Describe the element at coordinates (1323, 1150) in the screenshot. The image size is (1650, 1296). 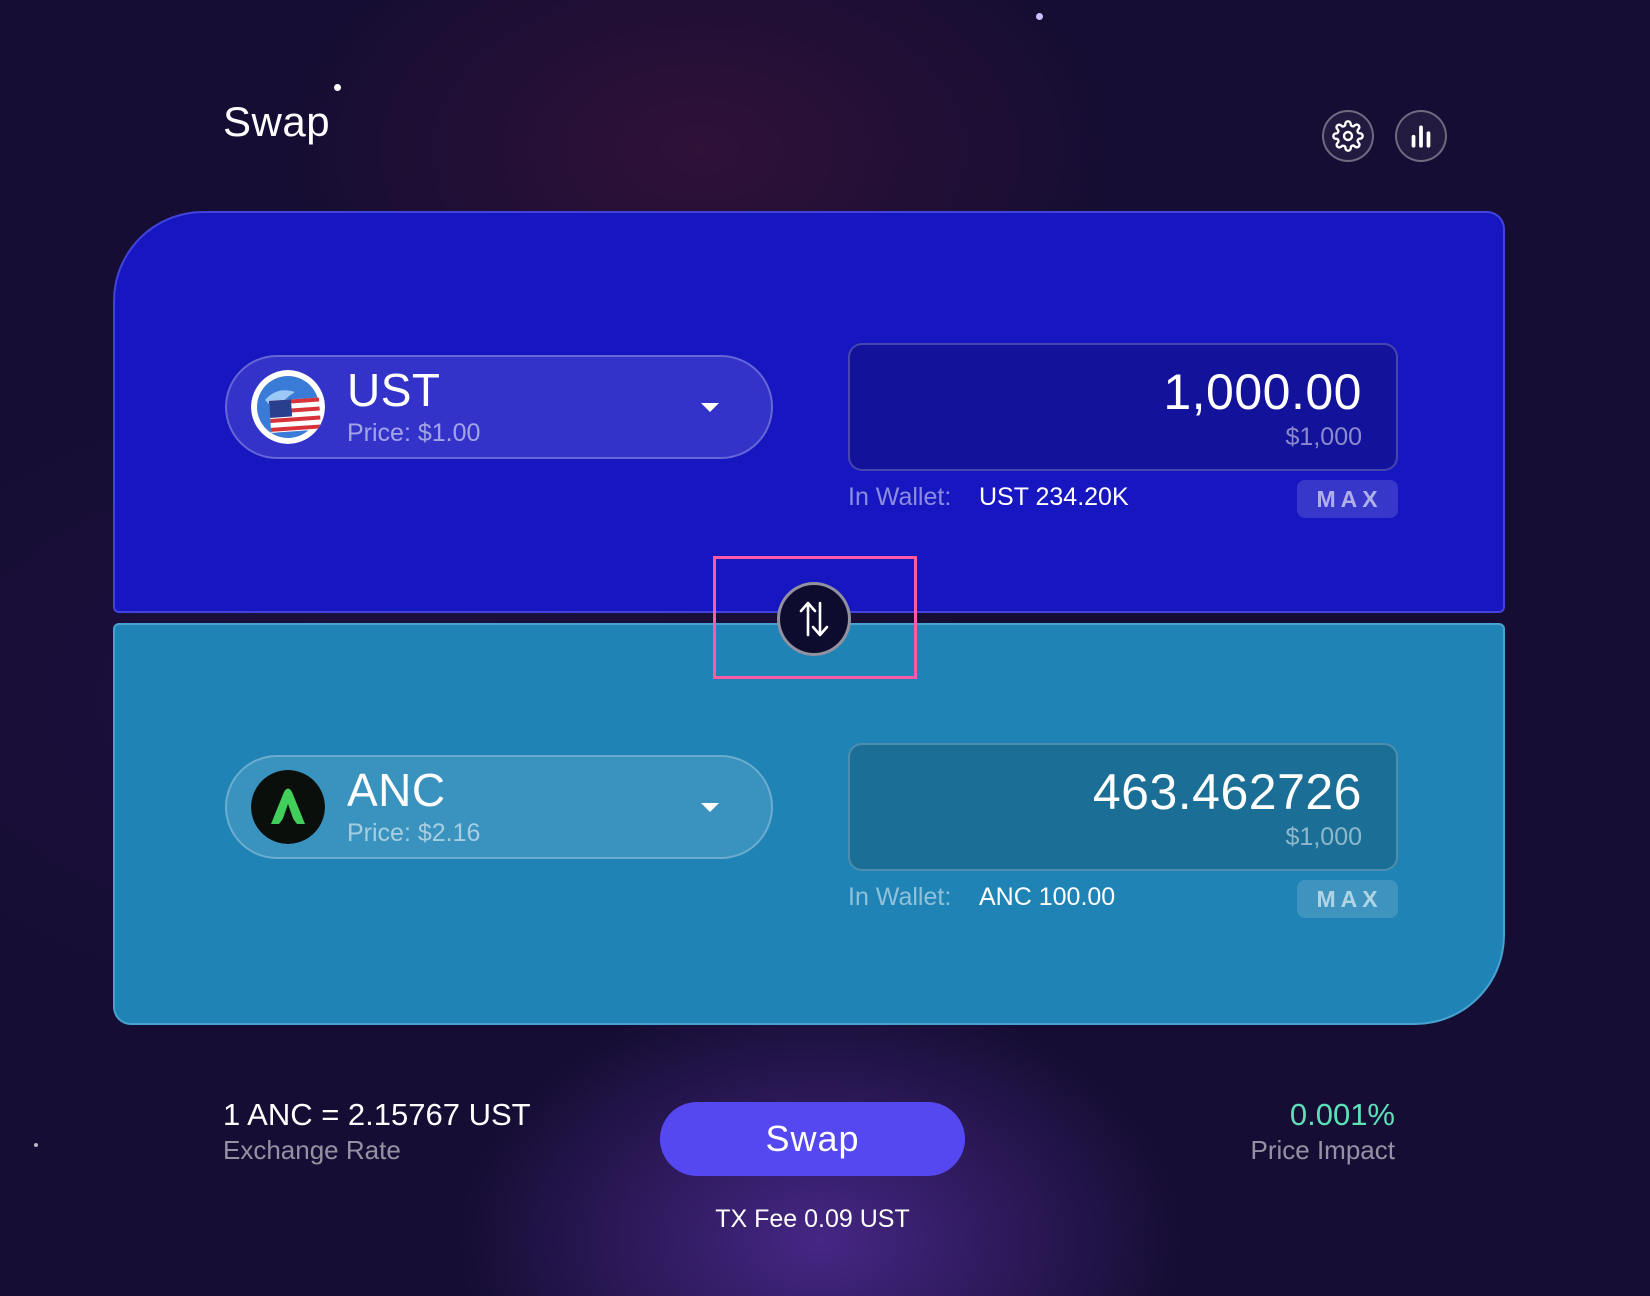
I see `price-impact-label: Price Impact` at that location.